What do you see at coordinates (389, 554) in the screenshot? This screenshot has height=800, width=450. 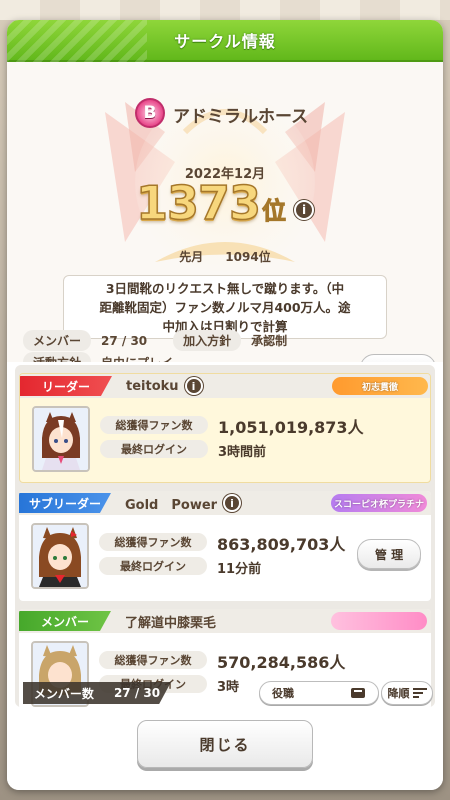 I see `manage-button: 管 理` at bounding box center [389, 554].